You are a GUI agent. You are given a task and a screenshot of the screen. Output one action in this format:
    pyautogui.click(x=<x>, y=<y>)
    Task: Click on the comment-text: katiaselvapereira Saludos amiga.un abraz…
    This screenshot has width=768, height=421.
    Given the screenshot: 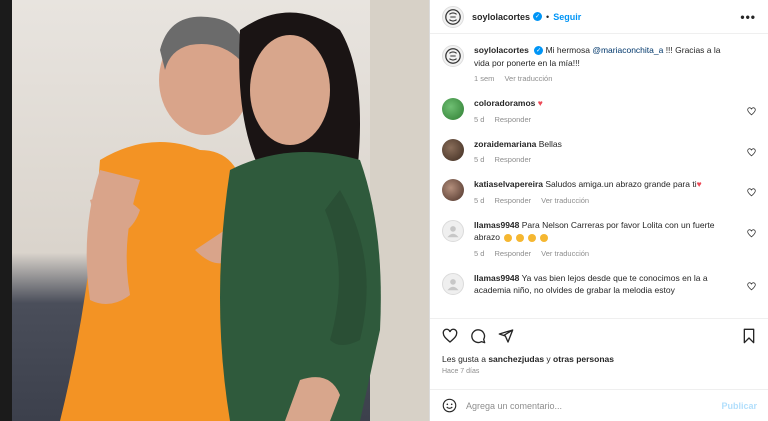 What is the action you would take?
    pyautogui.click(x=606, y=184)
    